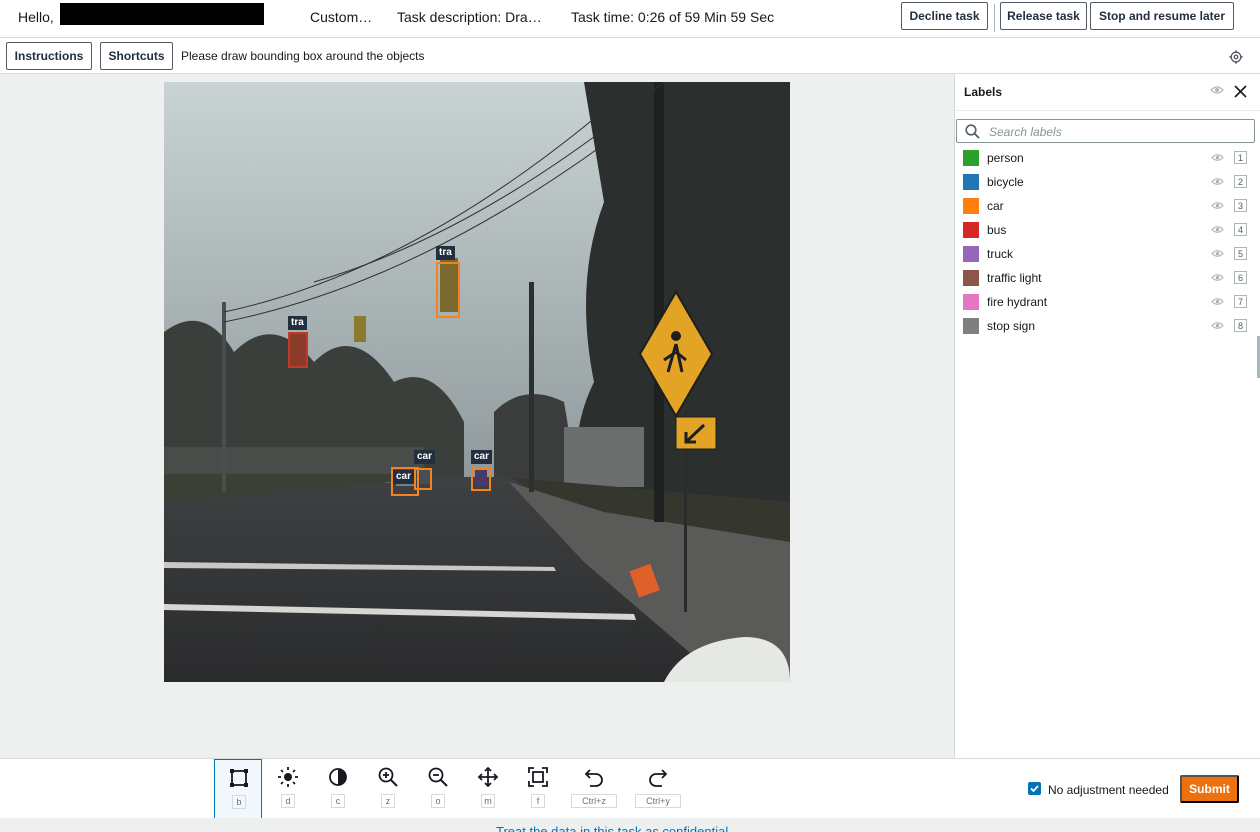  I want to click on no-adjustment-checkbox, so click(1034, 788).